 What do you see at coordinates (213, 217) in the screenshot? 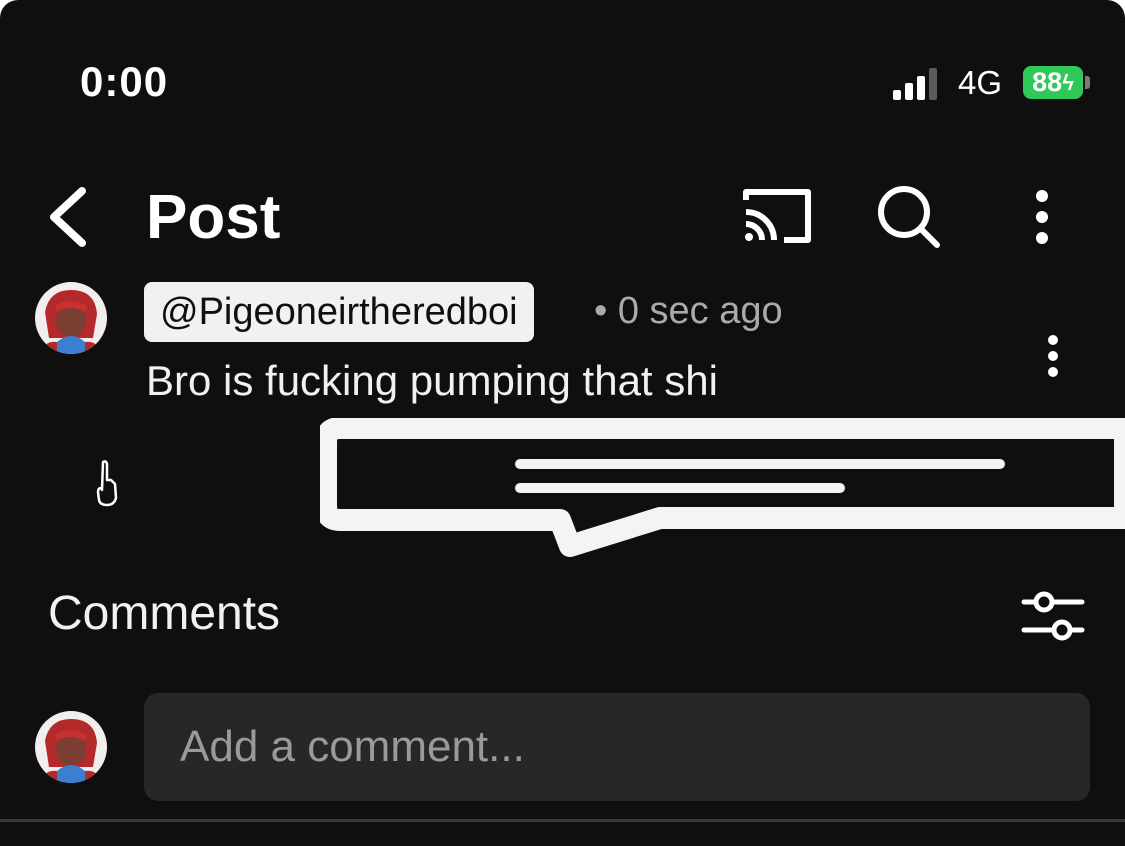
I see `page-title: Post` at bounding box center [213, 217].